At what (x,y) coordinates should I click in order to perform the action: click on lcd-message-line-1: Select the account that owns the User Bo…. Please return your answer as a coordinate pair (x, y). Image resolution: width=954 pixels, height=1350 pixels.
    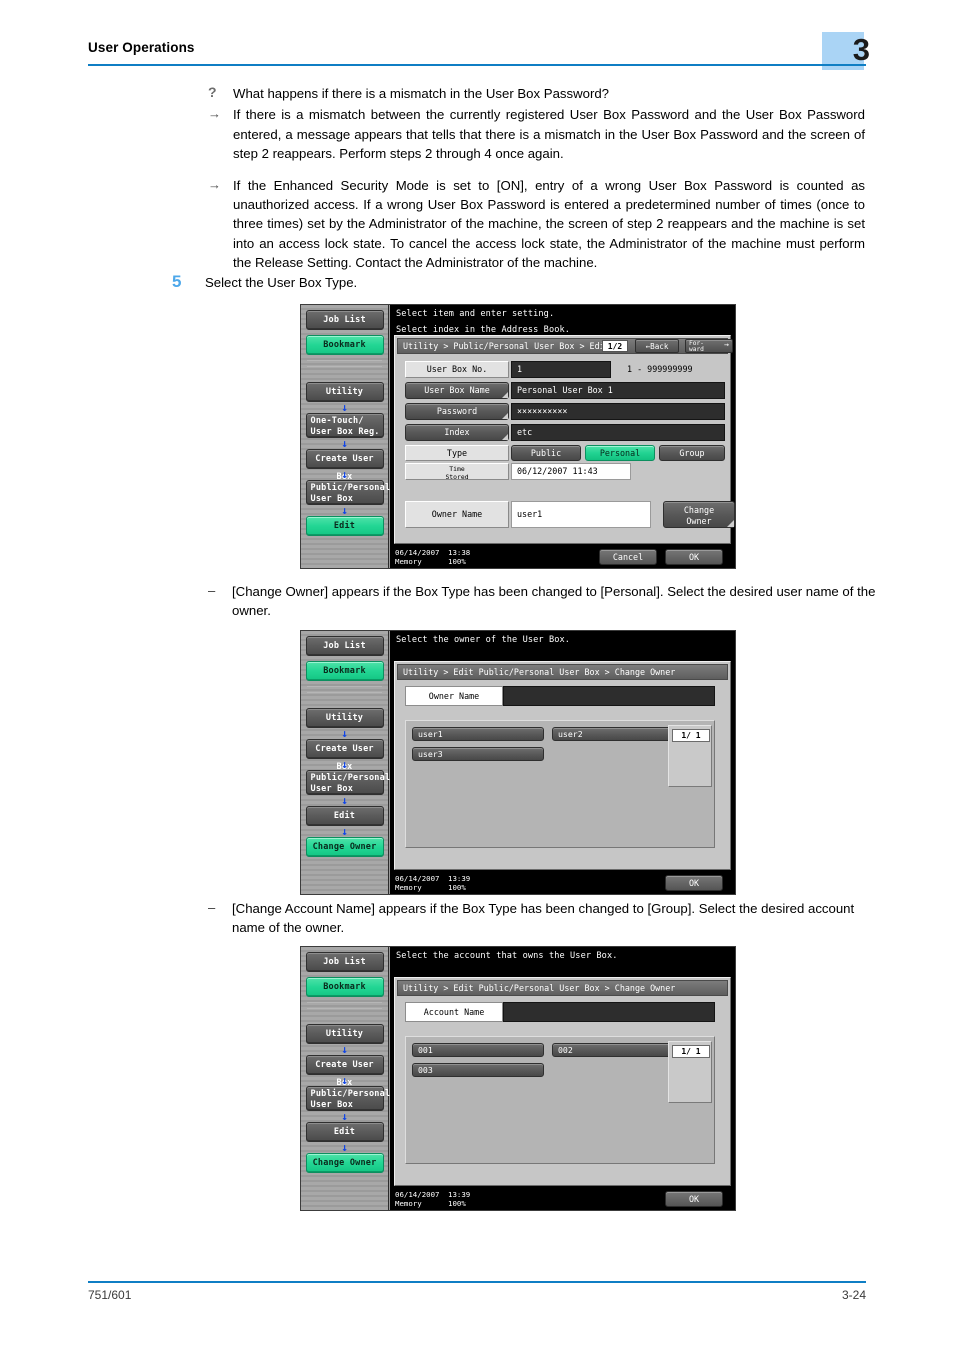
    Looking at the image, I should click on (507, 956).